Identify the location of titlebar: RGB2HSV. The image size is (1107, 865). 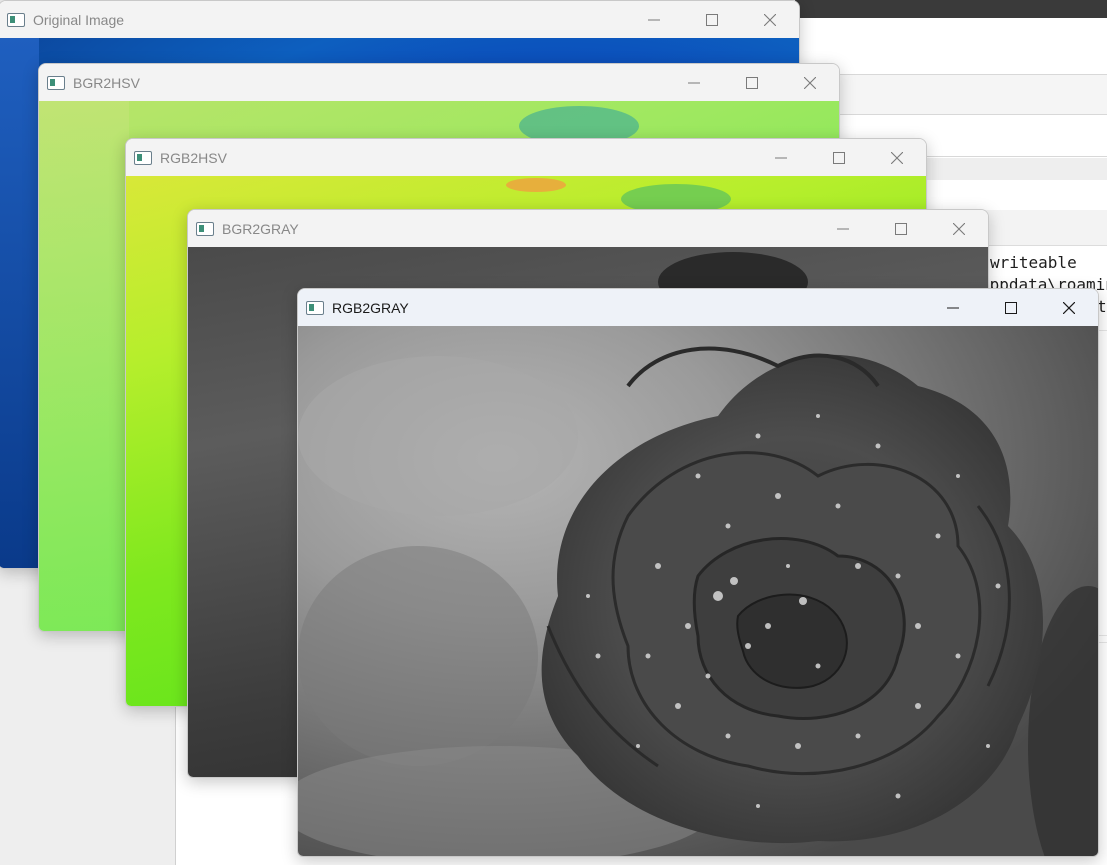
(526, 157).